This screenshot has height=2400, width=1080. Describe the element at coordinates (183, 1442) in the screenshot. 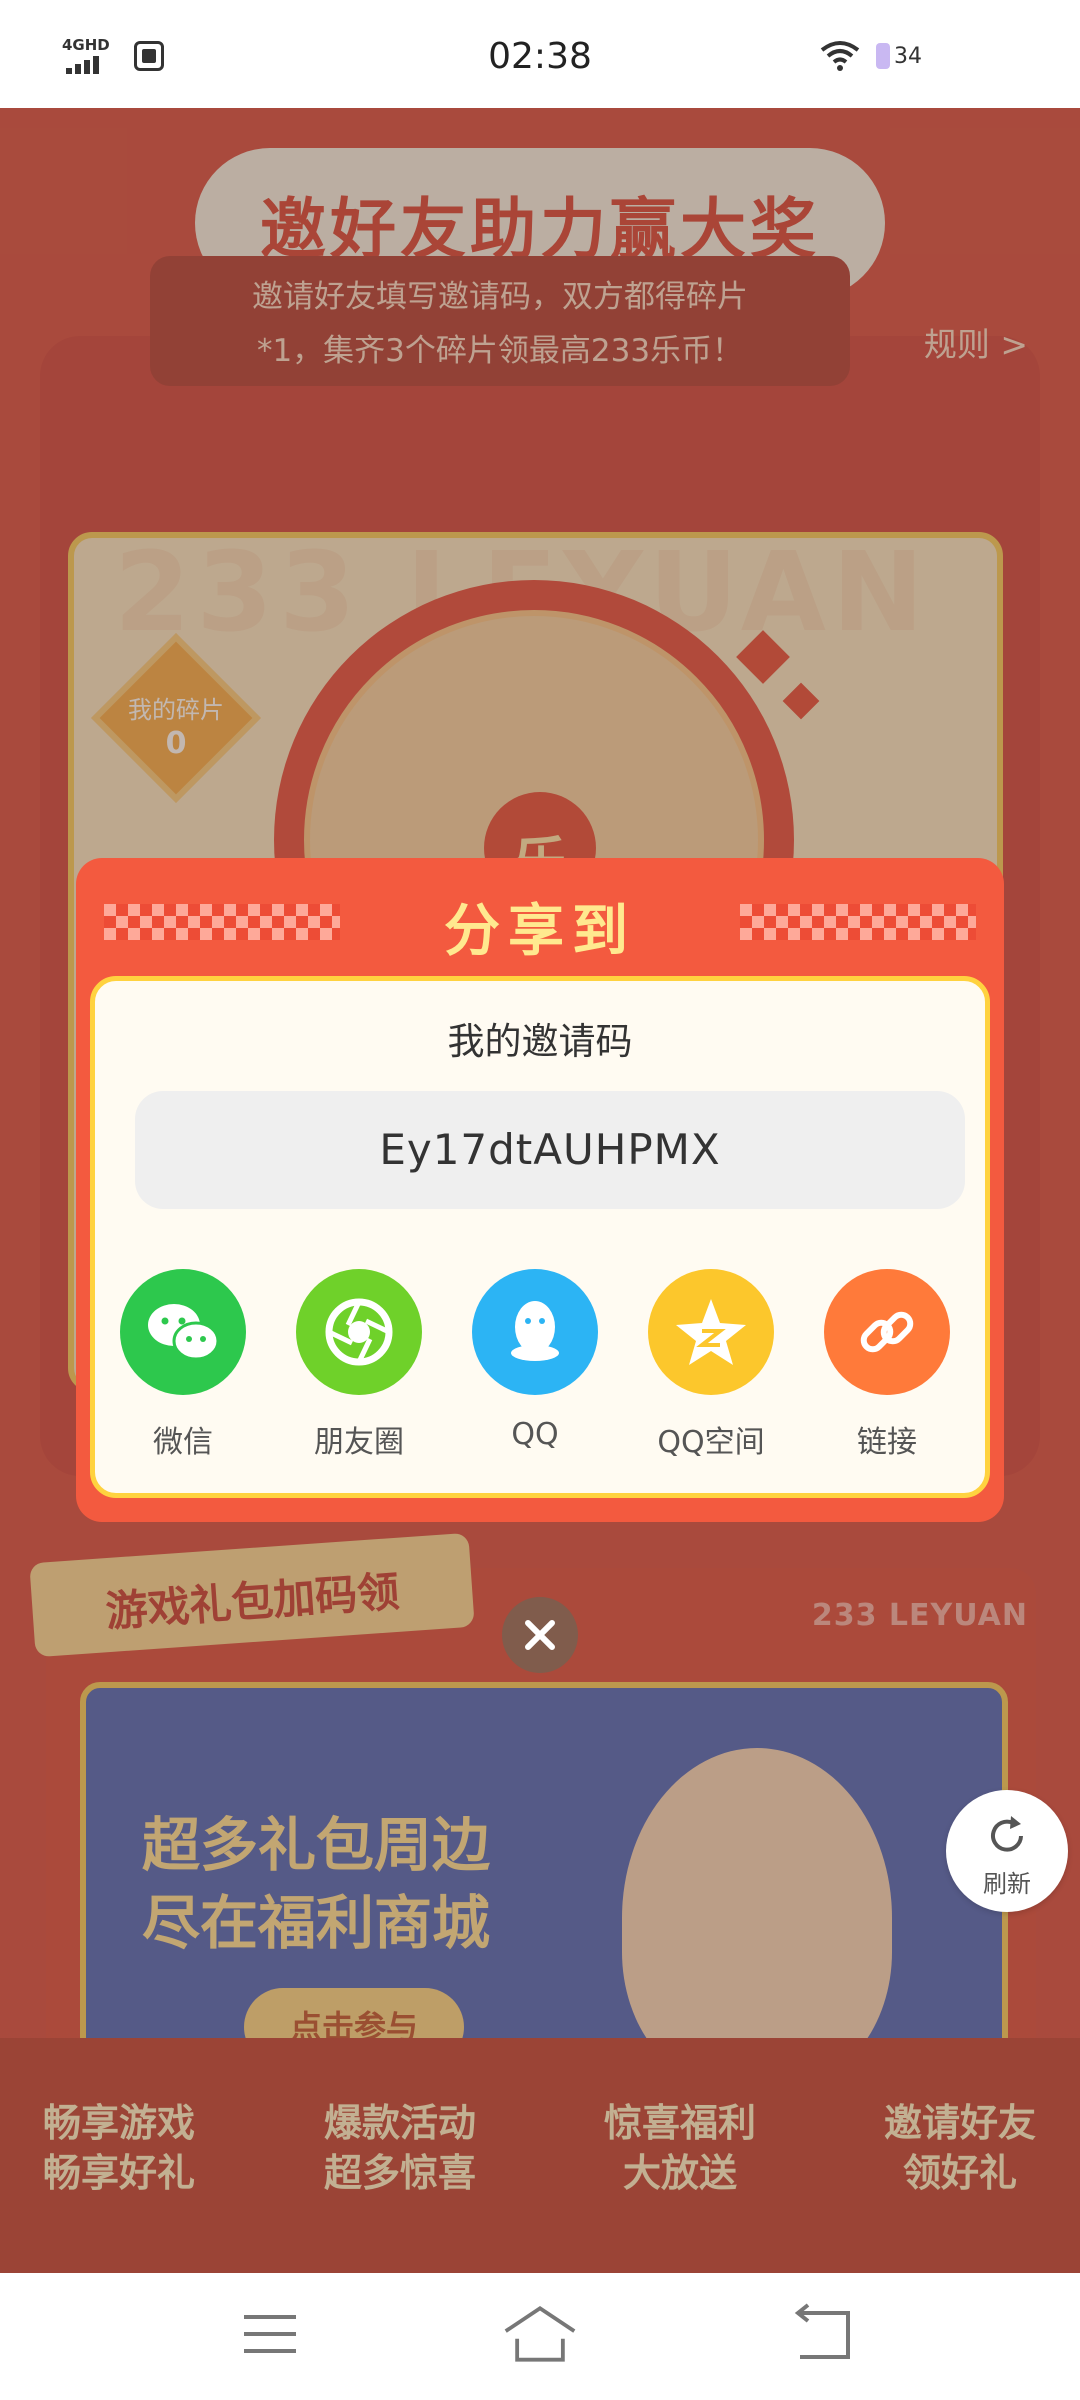

I see `share-label: 微信` at that location.